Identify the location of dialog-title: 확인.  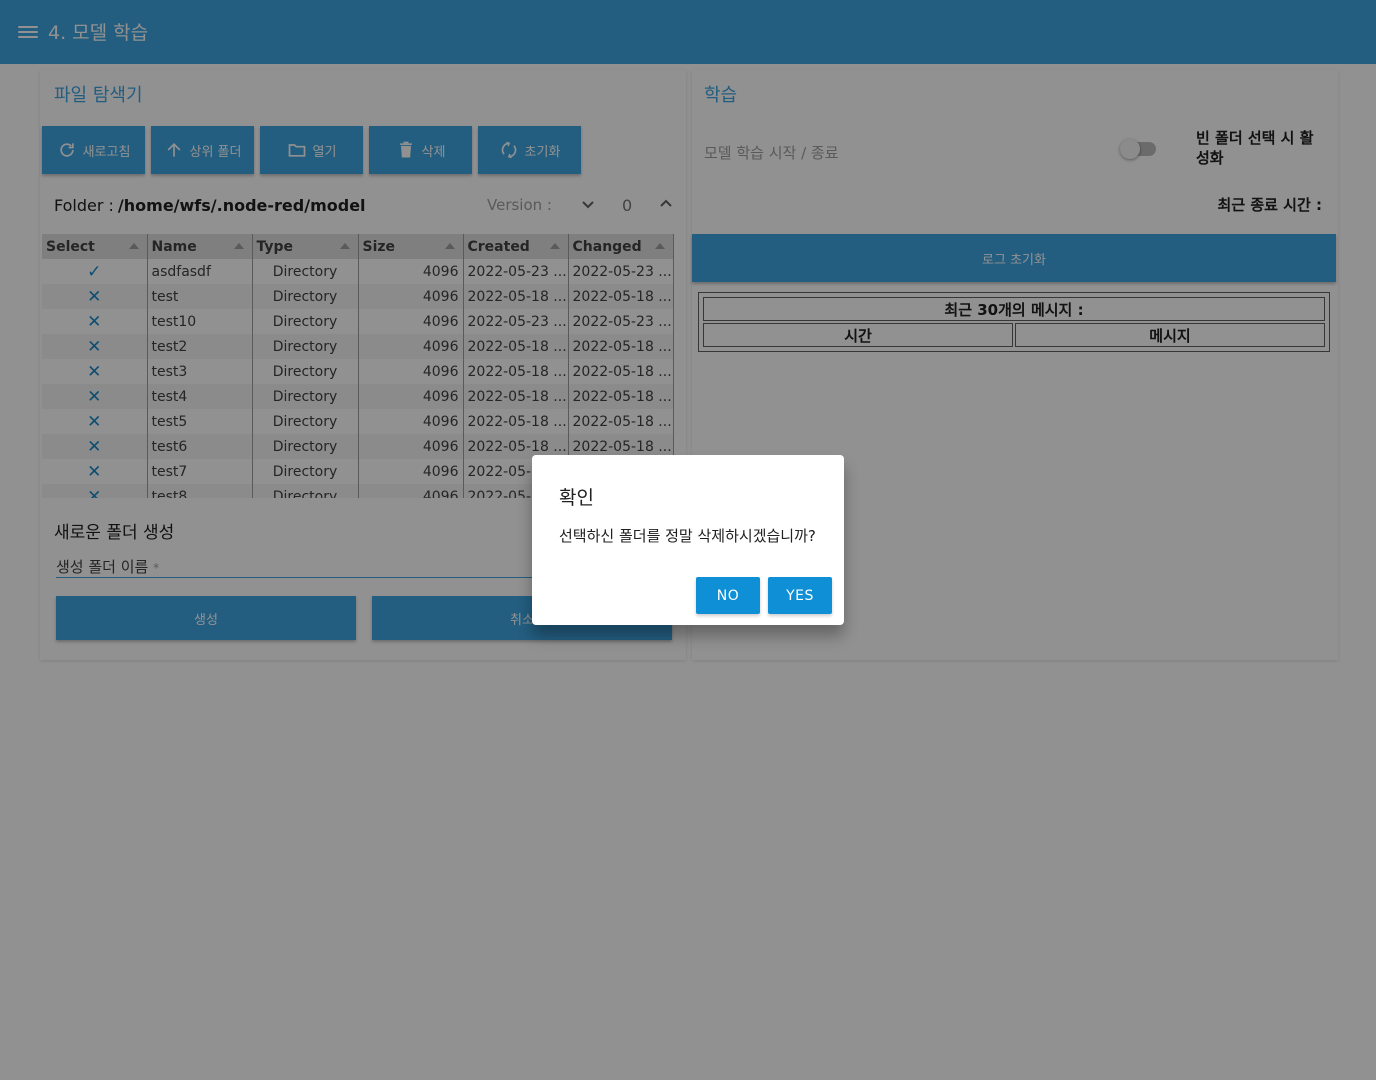
(576, 498).